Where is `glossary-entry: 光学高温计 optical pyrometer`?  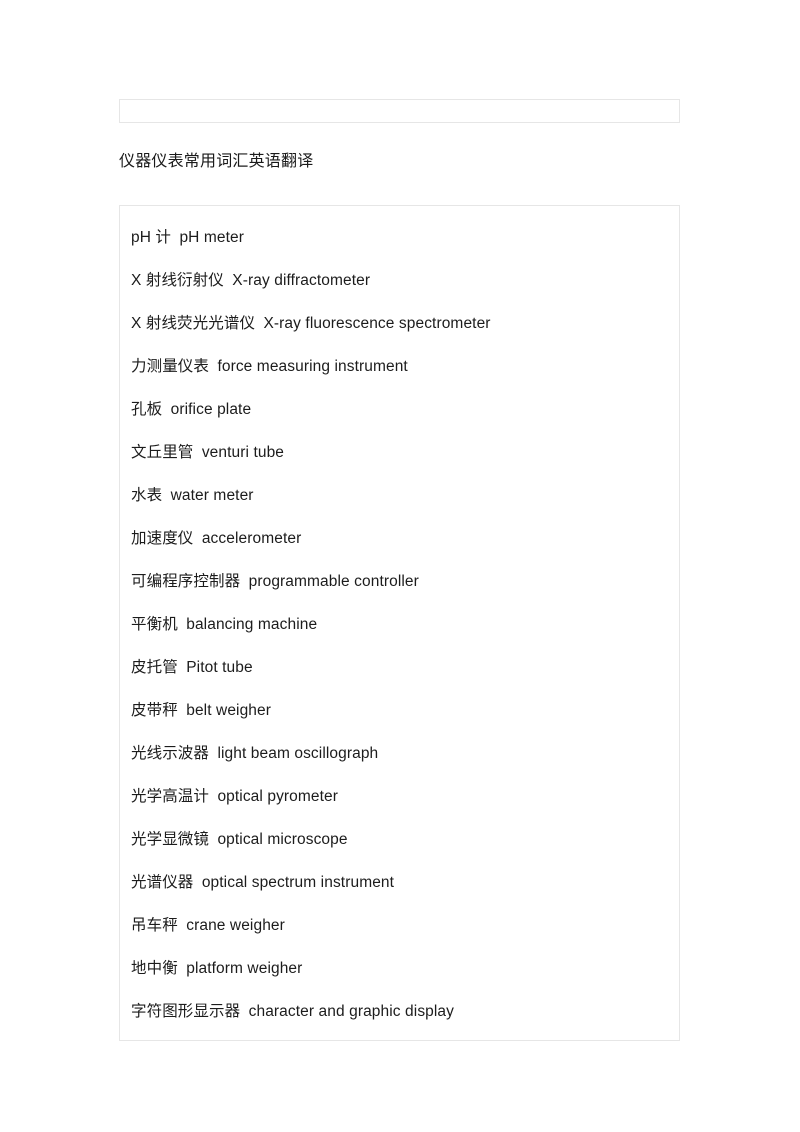 glossary-entry: 光学高温计 optical pyrometer is located at coordinates (399, 796).